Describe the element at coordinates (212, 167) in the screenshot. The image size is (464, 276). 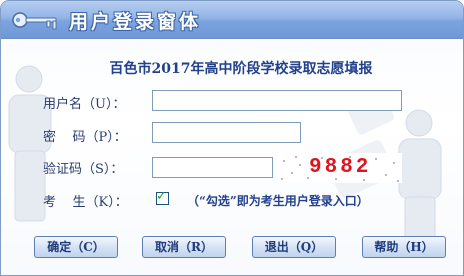
I see `verify-code-input` at that location.